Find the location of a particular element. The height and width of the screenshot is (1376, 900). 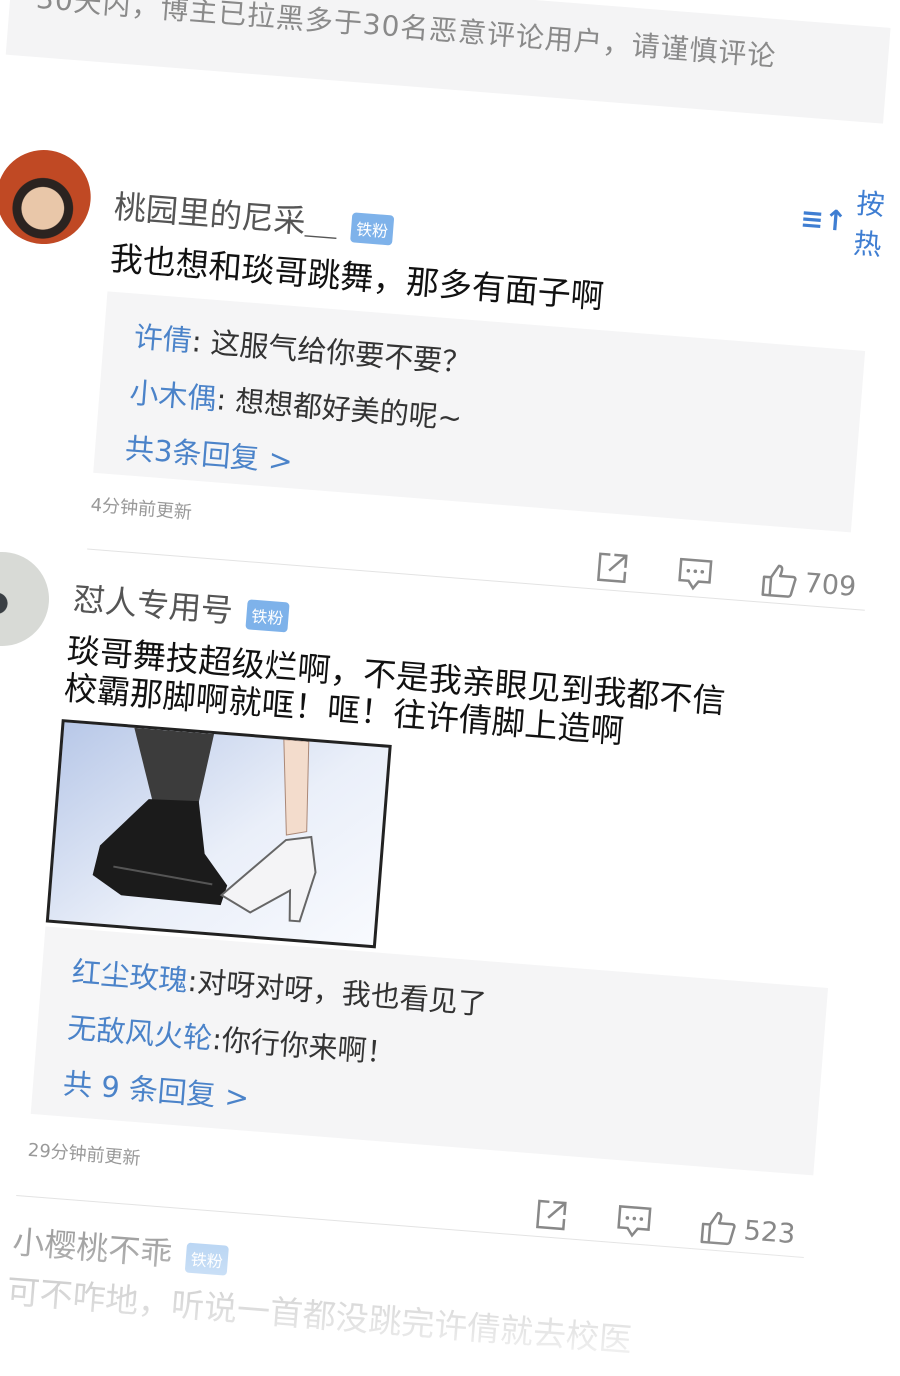

sort-label: 按热 is located at coordinates (869, 224).